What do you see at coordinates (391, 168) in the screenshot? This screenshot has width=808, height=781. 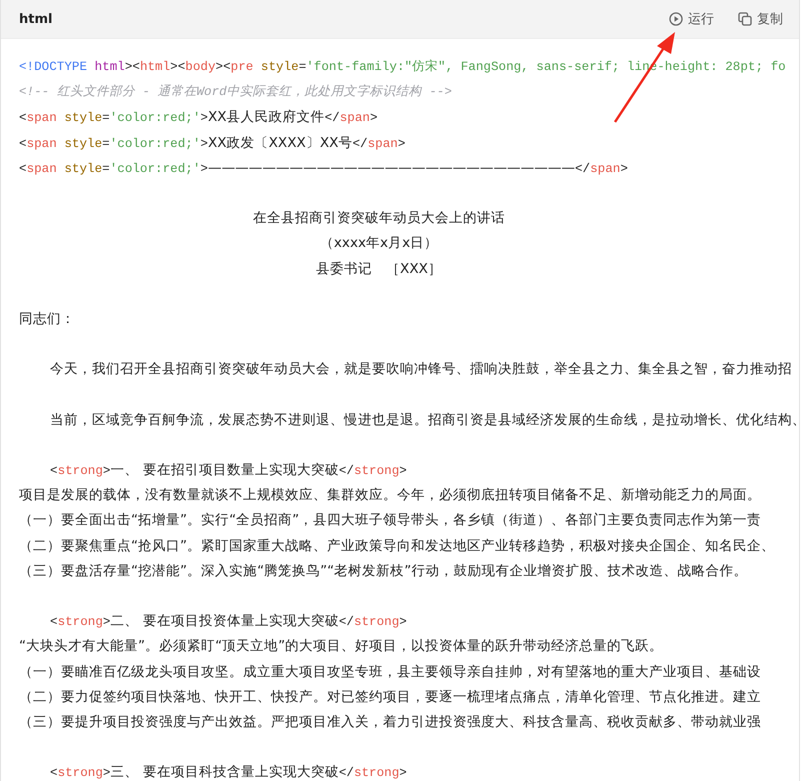 I see `code-text: ———————————————————————————` at bounding box center [391, 168].